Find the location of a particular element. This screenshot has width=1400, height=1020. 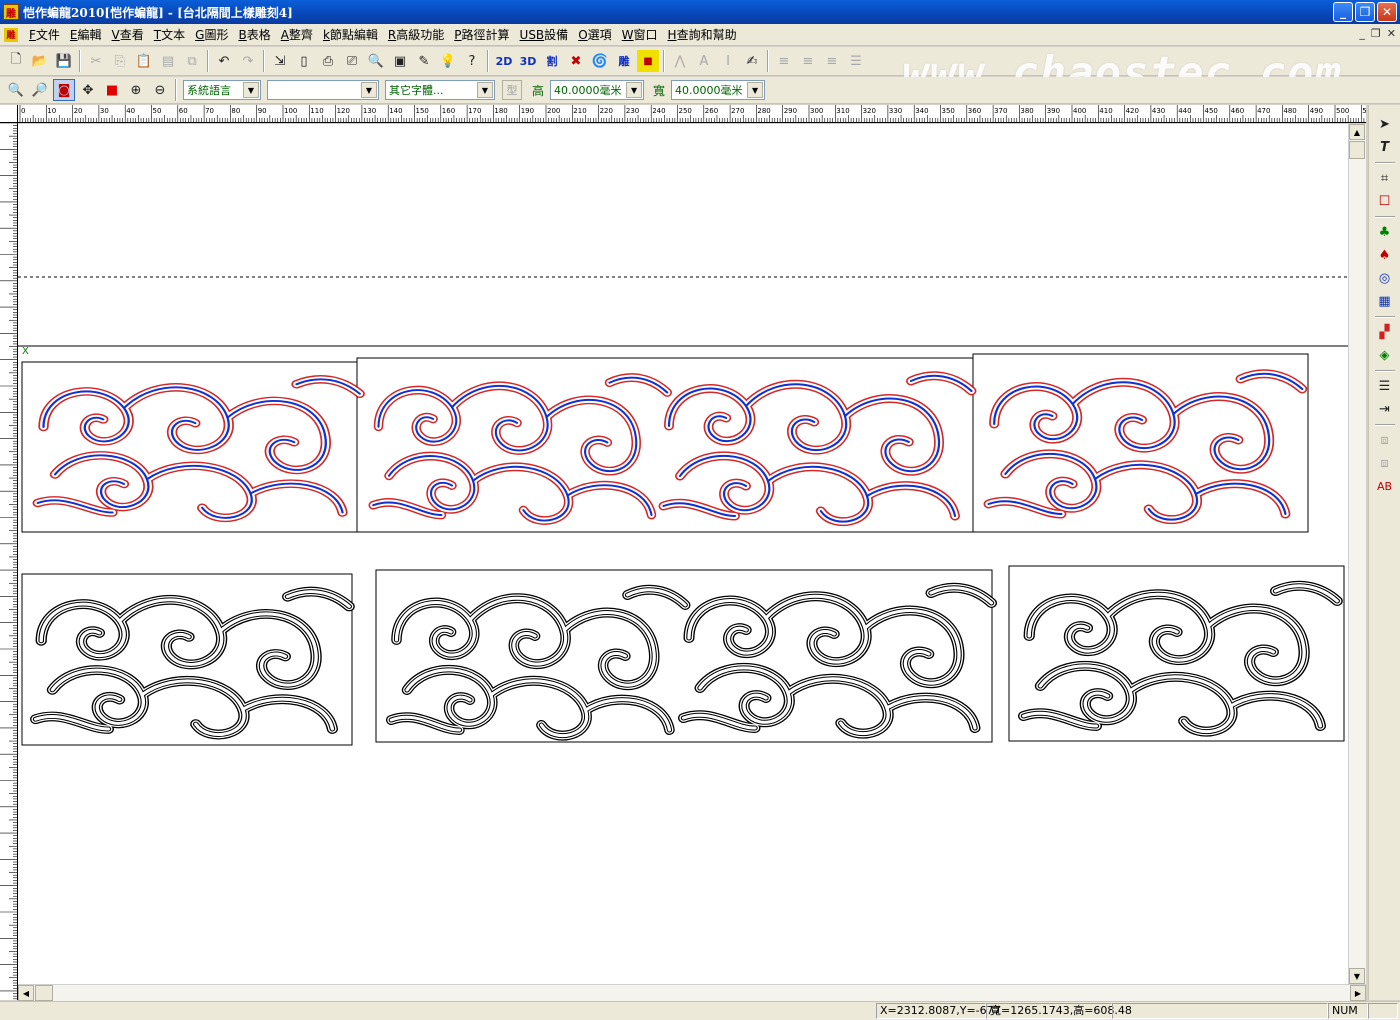

menu-usb-device: USB設備 is located at coordinates (544, 35).